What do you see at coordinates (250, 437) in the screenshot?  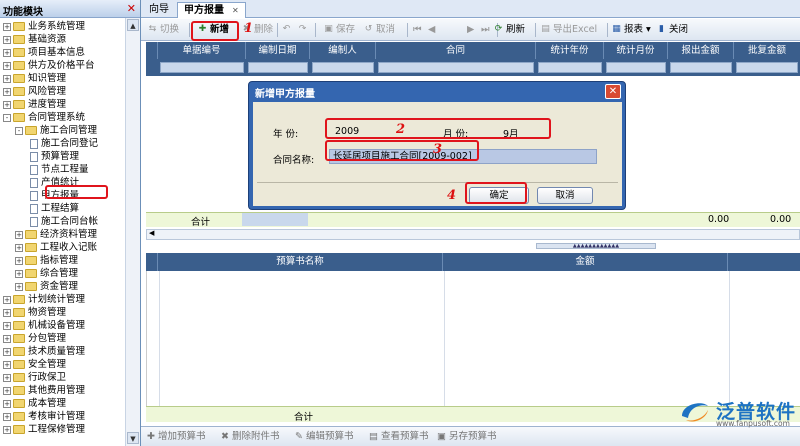 I see `delete-attachment-button: ✖ 删除附件书` at bounding box center [250, 437].